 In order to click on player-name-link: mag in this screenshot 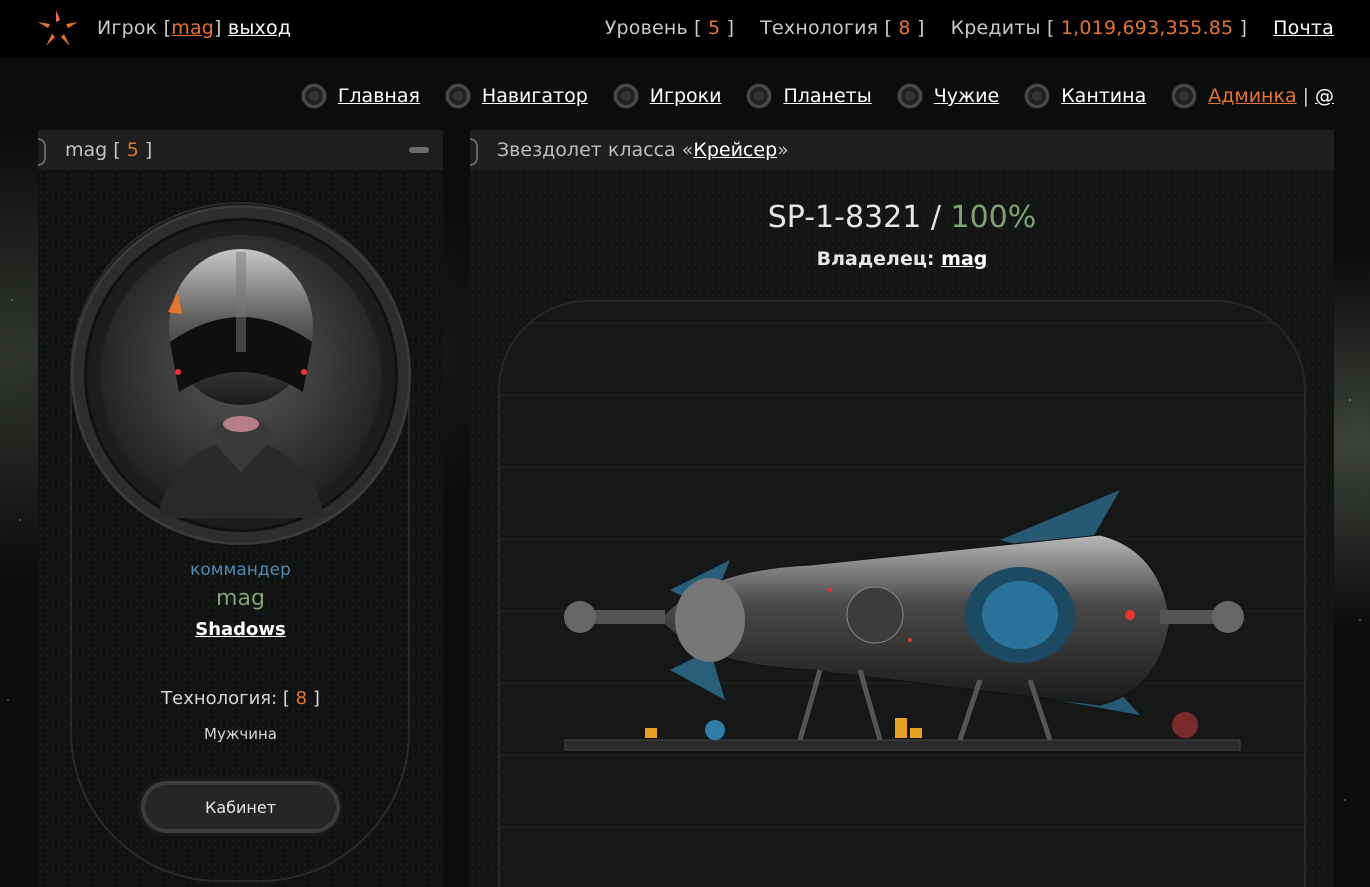, I will do `click(192, 28)`.